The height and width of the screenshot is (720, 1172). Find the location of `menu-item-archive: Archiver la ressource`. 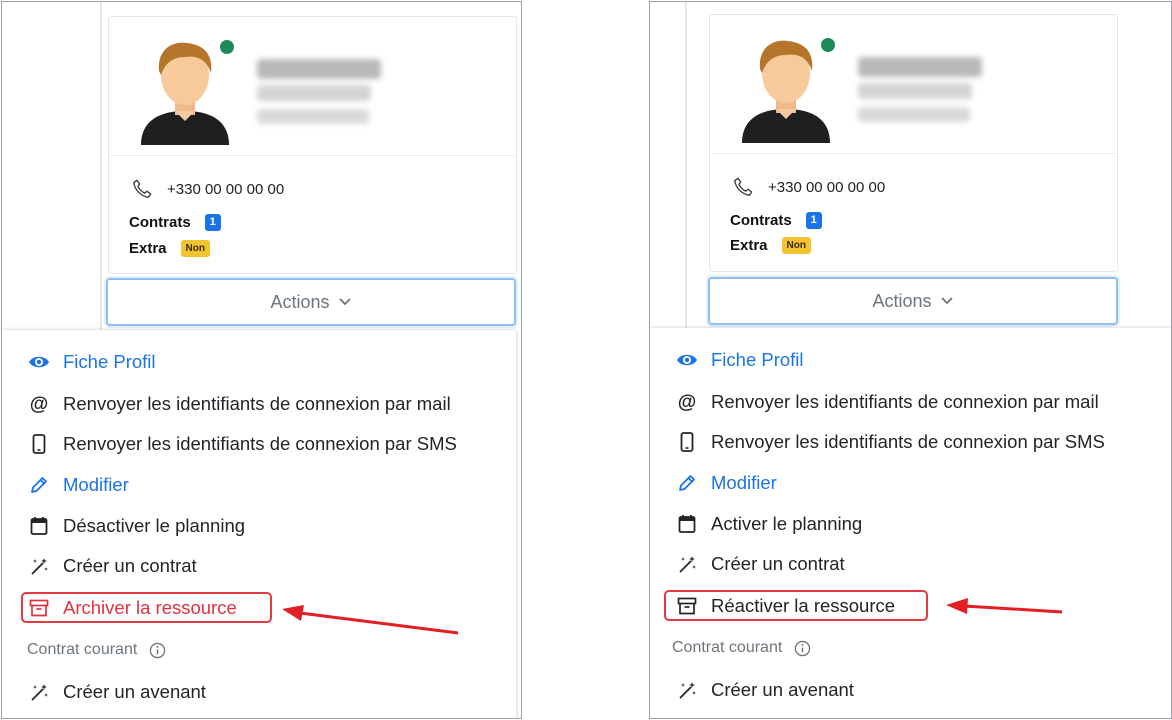

menu-item-archive: Archiver la ressource is located at coordinates (132, 608).